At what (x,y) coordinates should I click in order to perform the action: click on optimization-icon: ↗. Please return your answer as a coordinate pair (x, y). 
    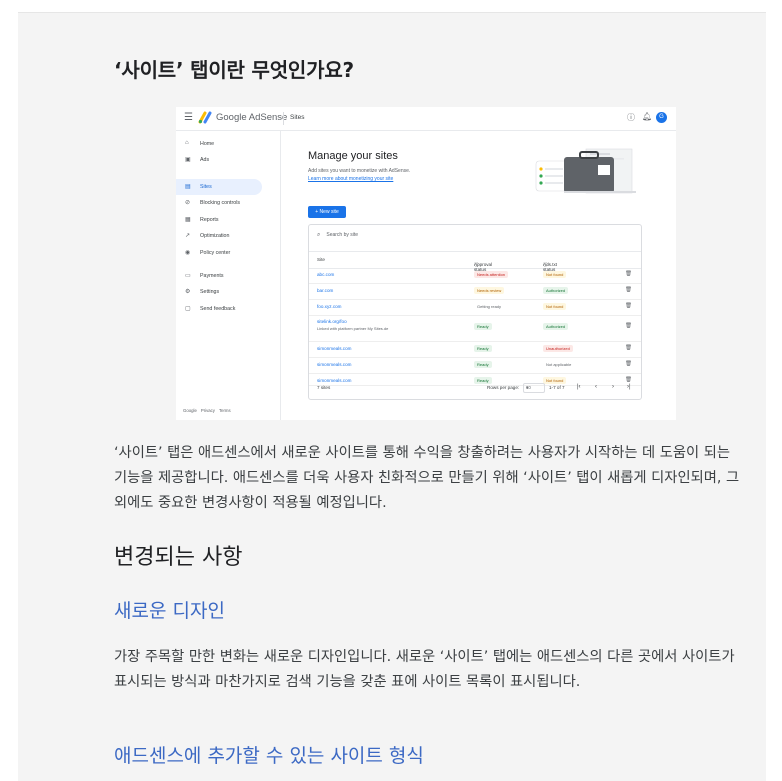
    Looking at the image, I should click on (188, 236).